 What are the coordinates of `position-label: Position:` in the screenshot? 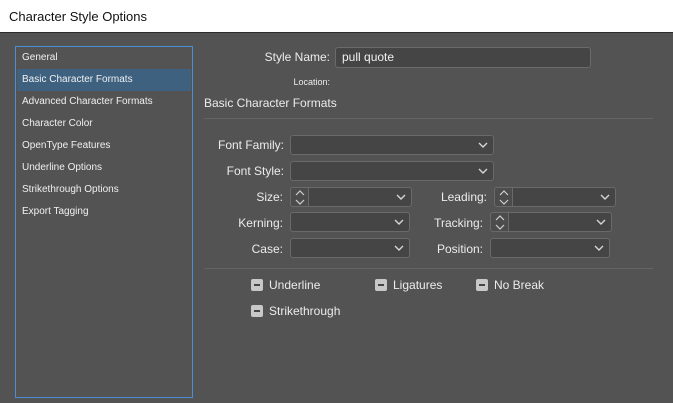 It's located at (459, 249).